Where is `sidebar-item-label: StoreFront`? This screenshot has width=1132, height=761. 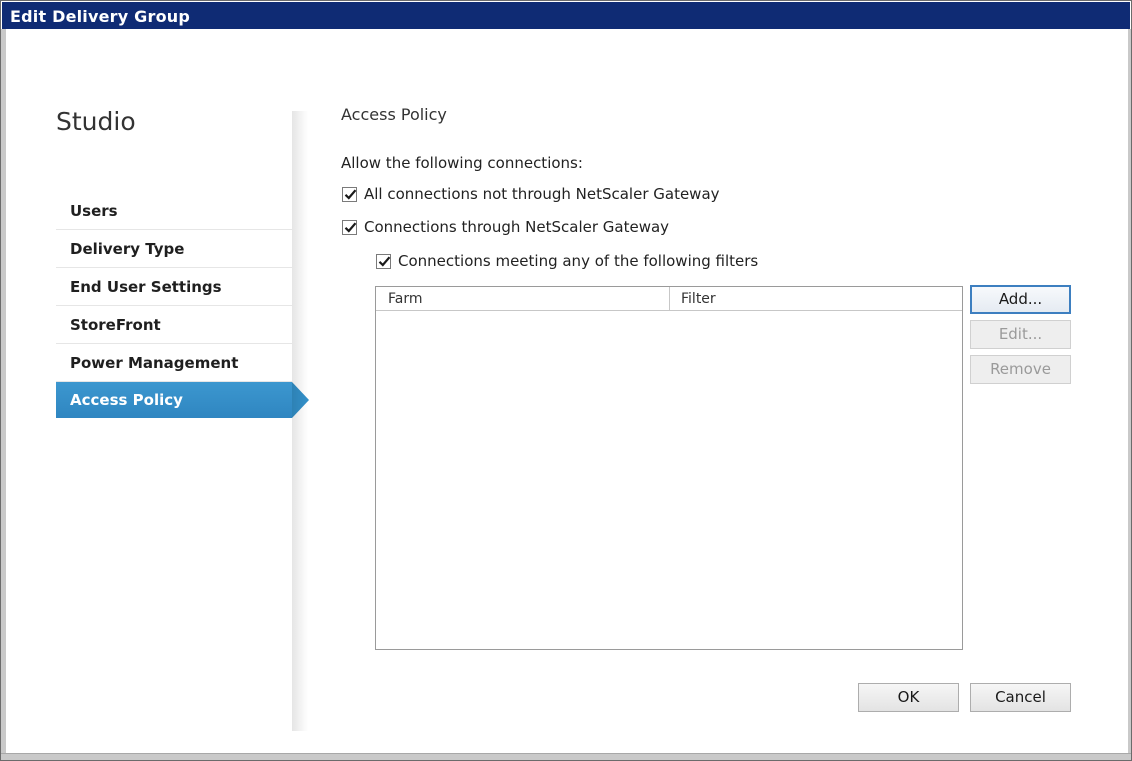 sidebar-item-label: StoreFront is located at coordinates (115, 325).